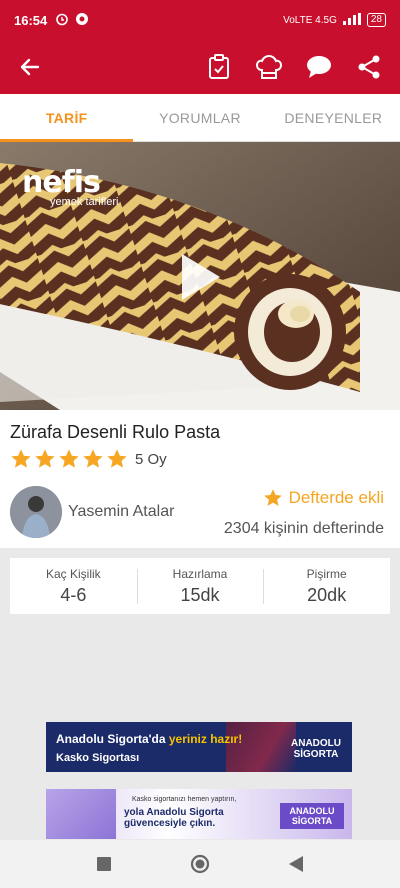 The height and width of the screenshot is (888, 400). I want to click on status-bar: 16:54 VoLTE 4.5G 28, so click(200, 20).